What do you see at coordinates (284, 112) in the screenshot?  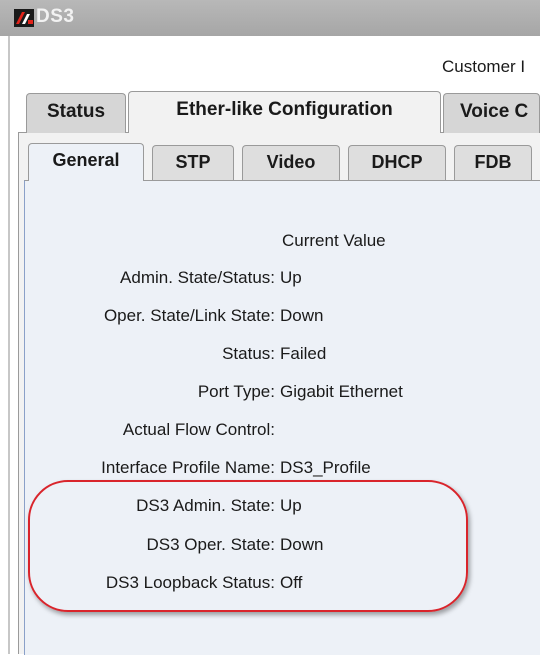 I see `tab-ether-like-configuration: Ether-like Configuration` at bounding box center [284, 112].